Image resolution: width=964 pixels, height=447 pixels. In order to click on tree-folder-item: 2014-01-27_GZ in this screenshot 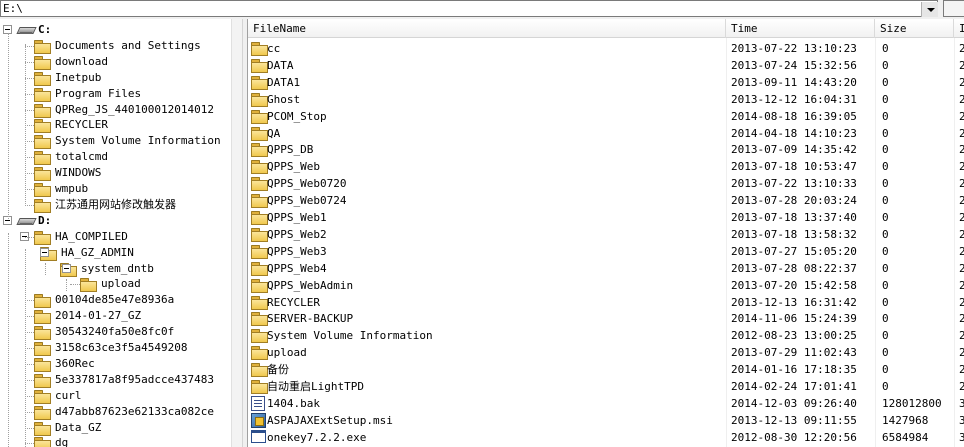, I will do `click(115, 316)`.